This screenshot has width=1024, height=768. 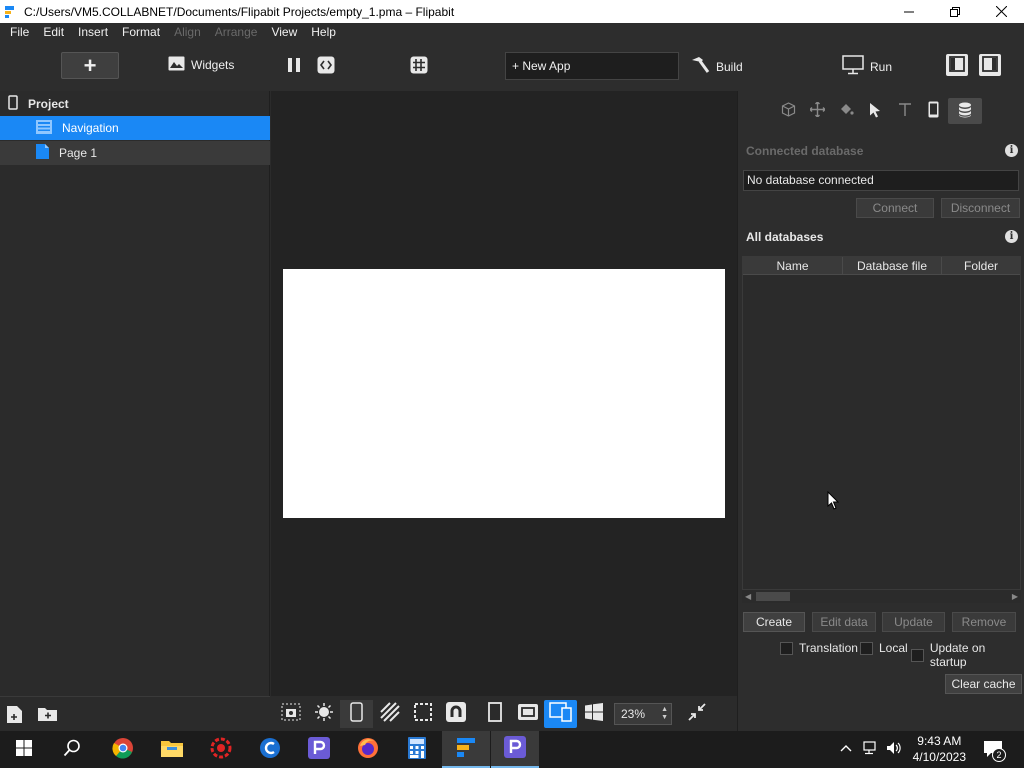 What do you see at coordinates (917, 655) in the screenshot?
I see `update-on-startup-checkbox` at bounding box center [917, 655].